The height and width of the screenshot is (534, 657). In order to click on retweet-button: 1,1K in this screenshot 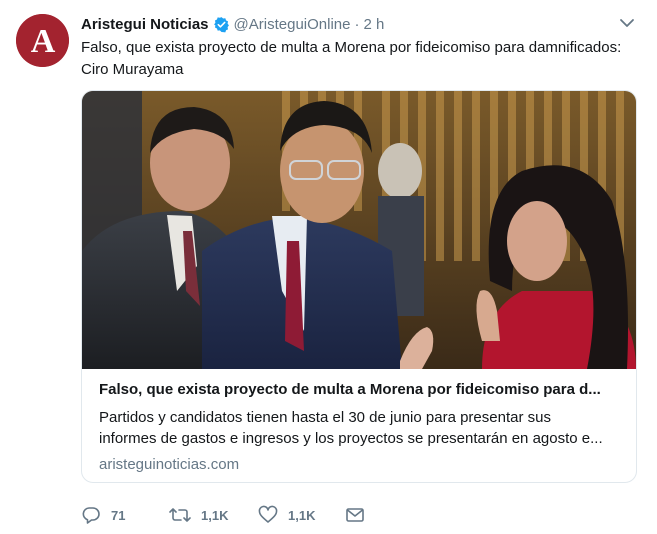, I will do `click(198, 515)`.